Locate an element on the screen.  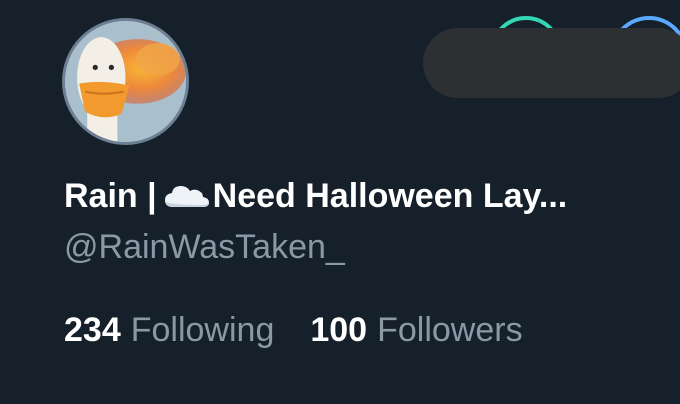
followers-count: 100 is located at coordinates (339, 330).